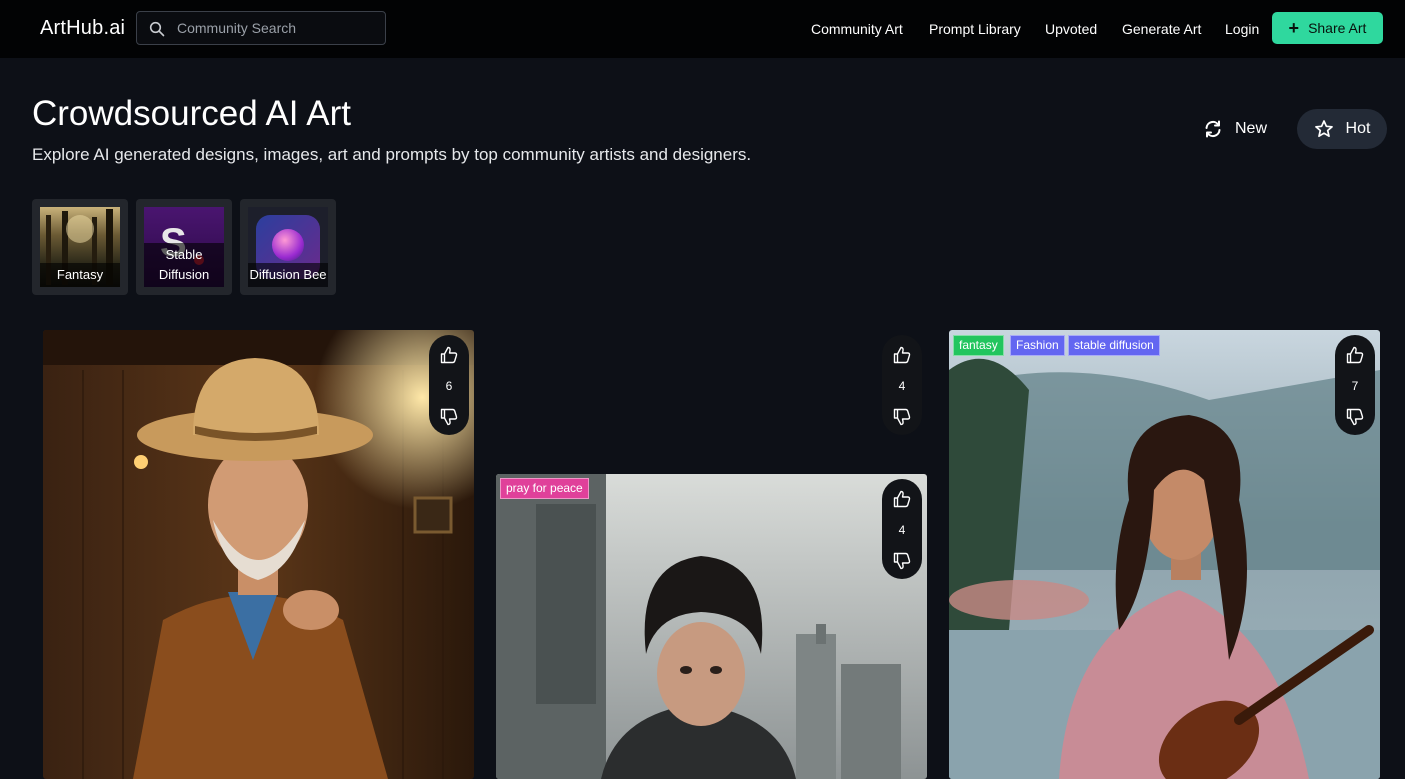 This screenshot has width=1405, height=779. What do you see at coordinates (978, 345) in the screenshot?
I see `tag-badge: fantasy` at bounding box center [978, 345].